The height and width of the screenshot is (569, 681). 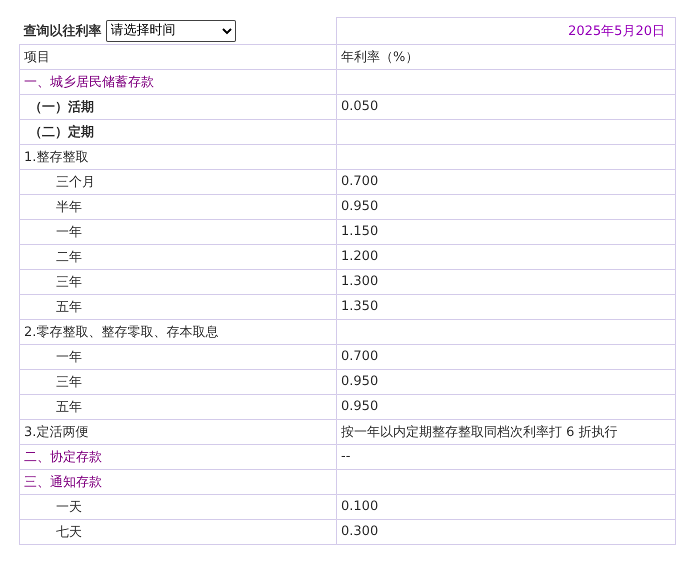 What do you see at coordinates (61, 107) in the screenshot?
I see `item-name: （一）活期` at bounding box center [61, 107].